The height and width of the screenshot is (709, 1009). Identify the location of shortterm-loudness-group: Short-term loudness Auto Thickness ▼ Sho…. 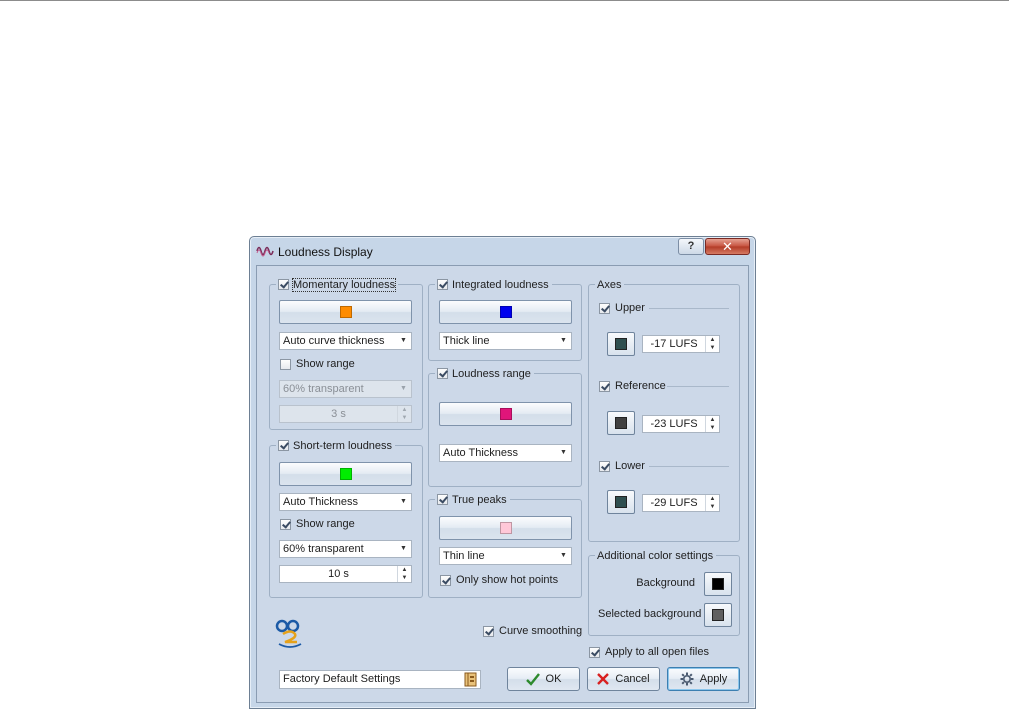
(346, 518).